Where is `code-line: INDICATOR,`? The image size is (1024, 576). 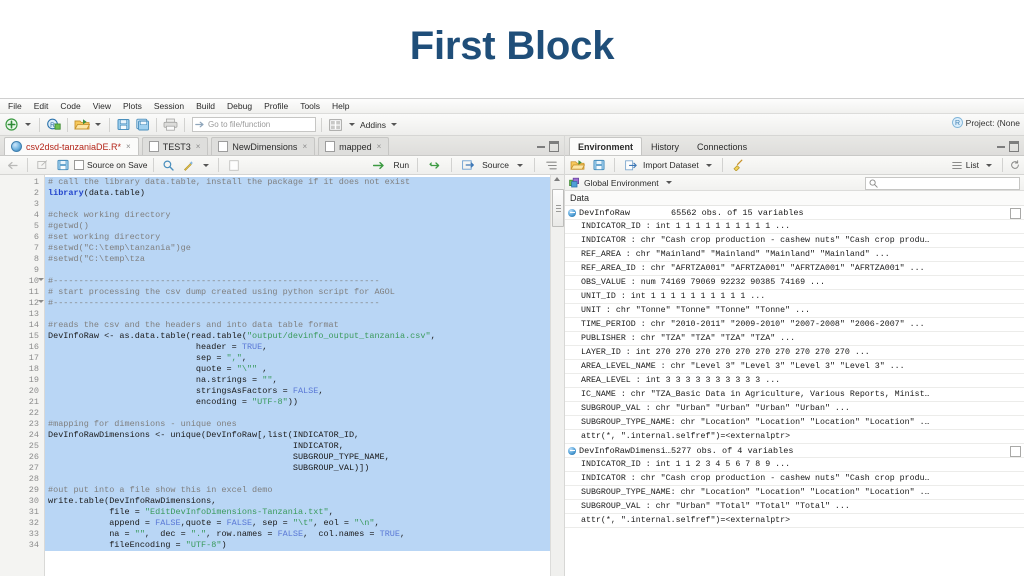 code-line: INDICATOR, is located at coordinates (297, 446).